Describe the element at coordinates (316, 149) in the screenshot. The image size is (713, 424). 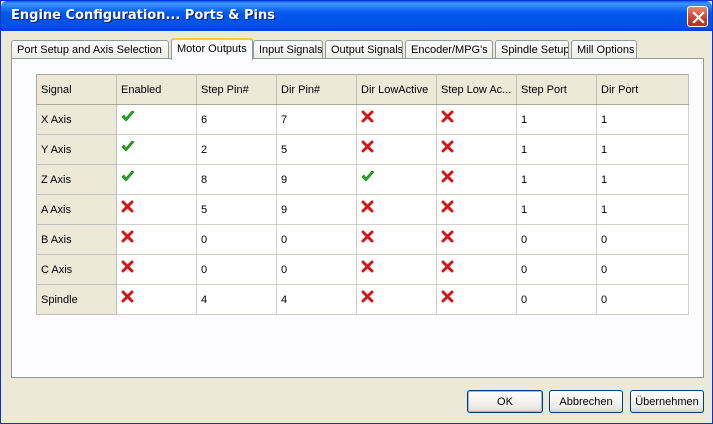
I see `cell-dir-pin: 5` at that location.